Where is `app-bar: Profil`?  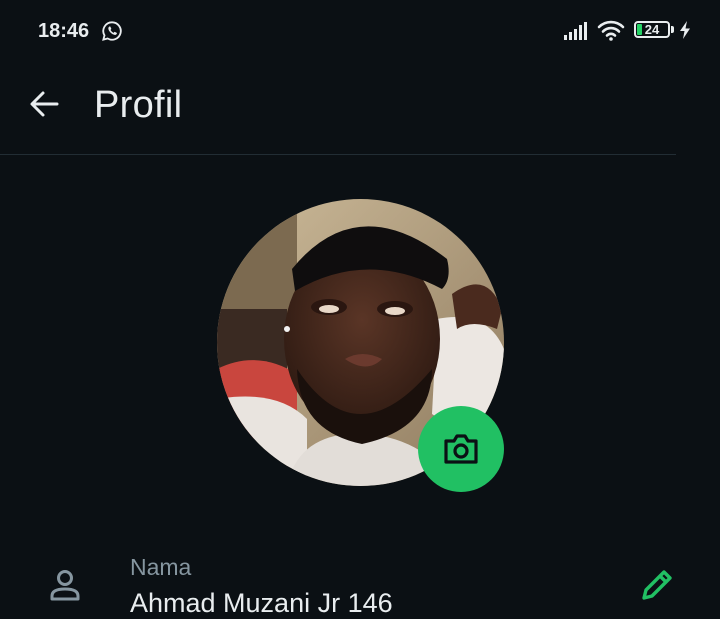 app-bar: Profil is located at coordinates (360, 109).